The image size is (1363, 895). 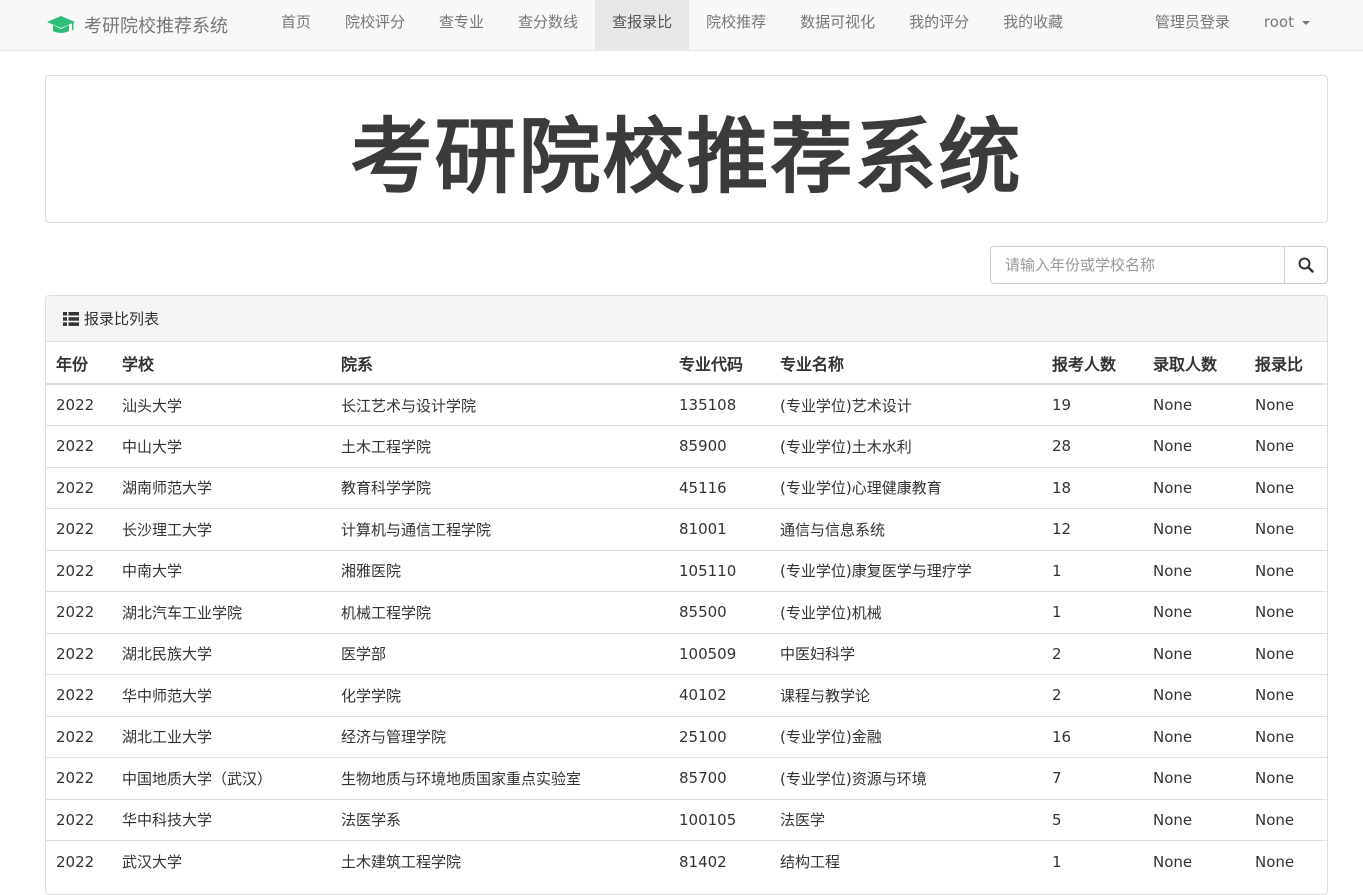 I want to click on table-cell: 计算机与通信工程学院, so click(x=500, y=529).